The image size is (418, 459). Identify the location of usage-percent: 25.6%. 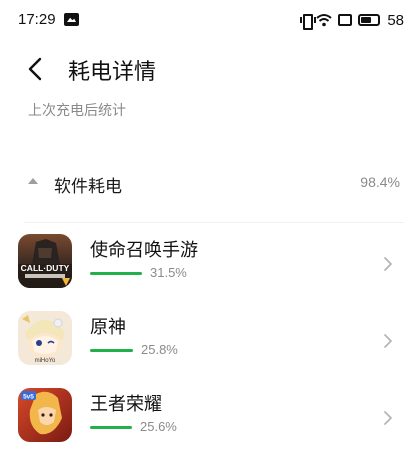
(158, 426).